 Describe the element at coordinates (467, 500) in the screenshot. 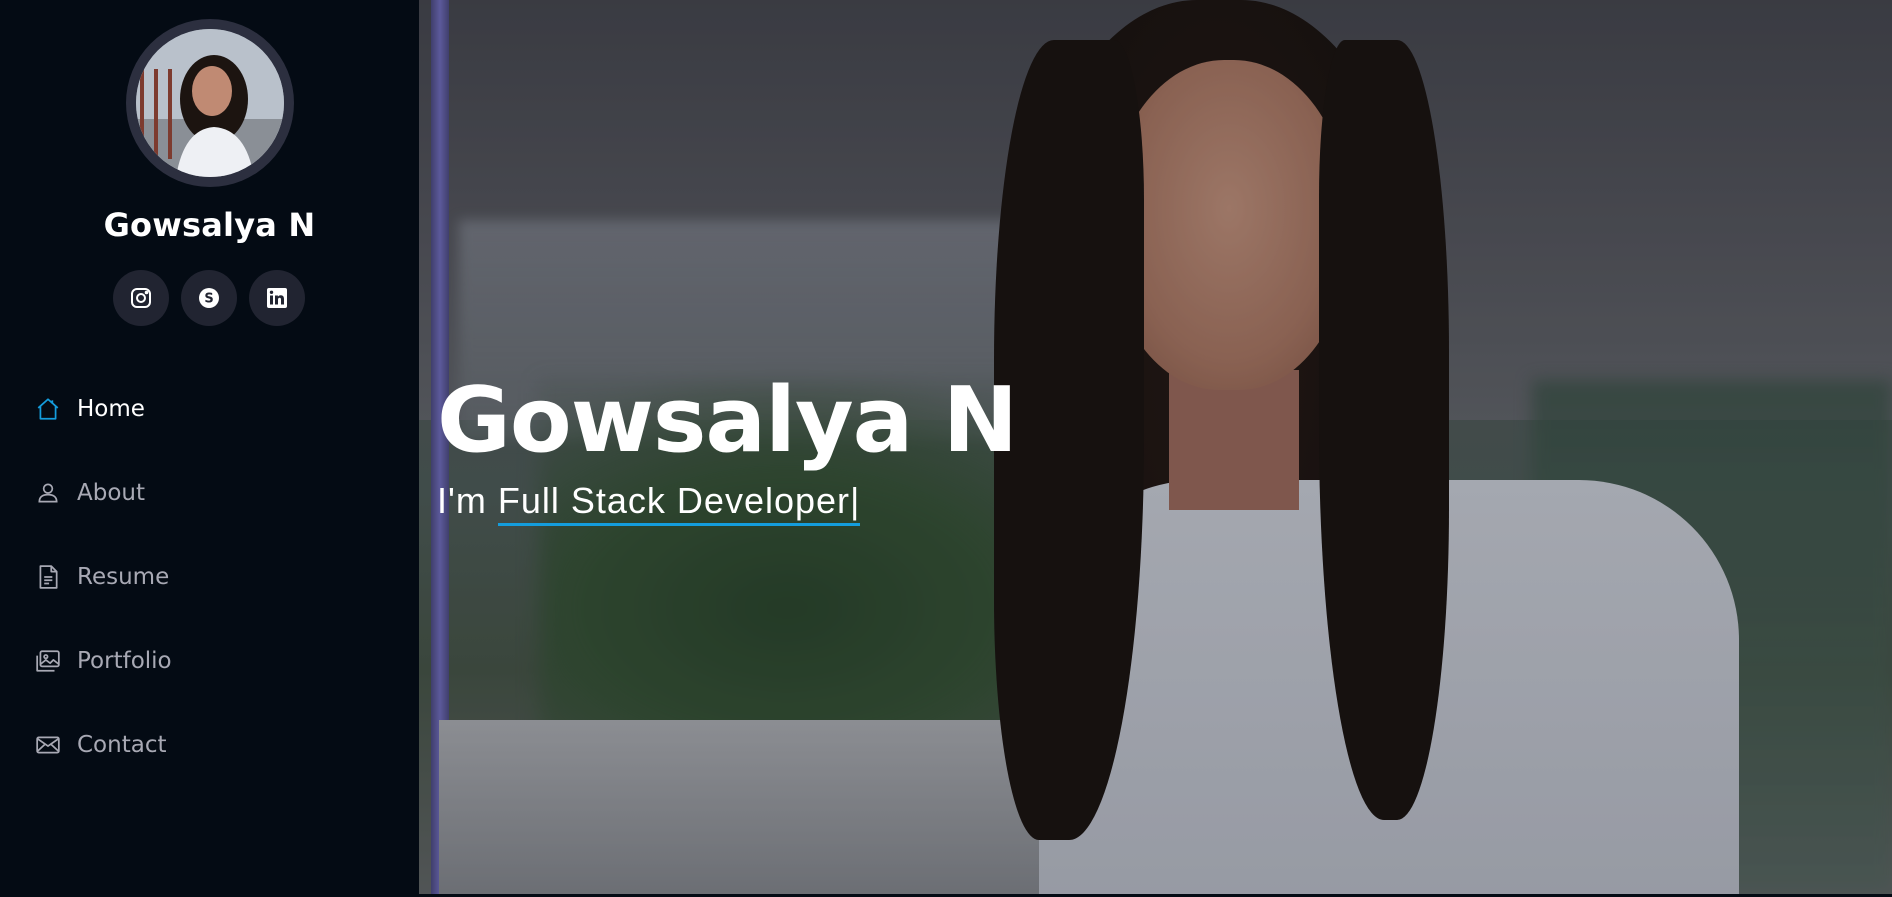

I see `hero-subtitle-prefix: I'm` at that location.